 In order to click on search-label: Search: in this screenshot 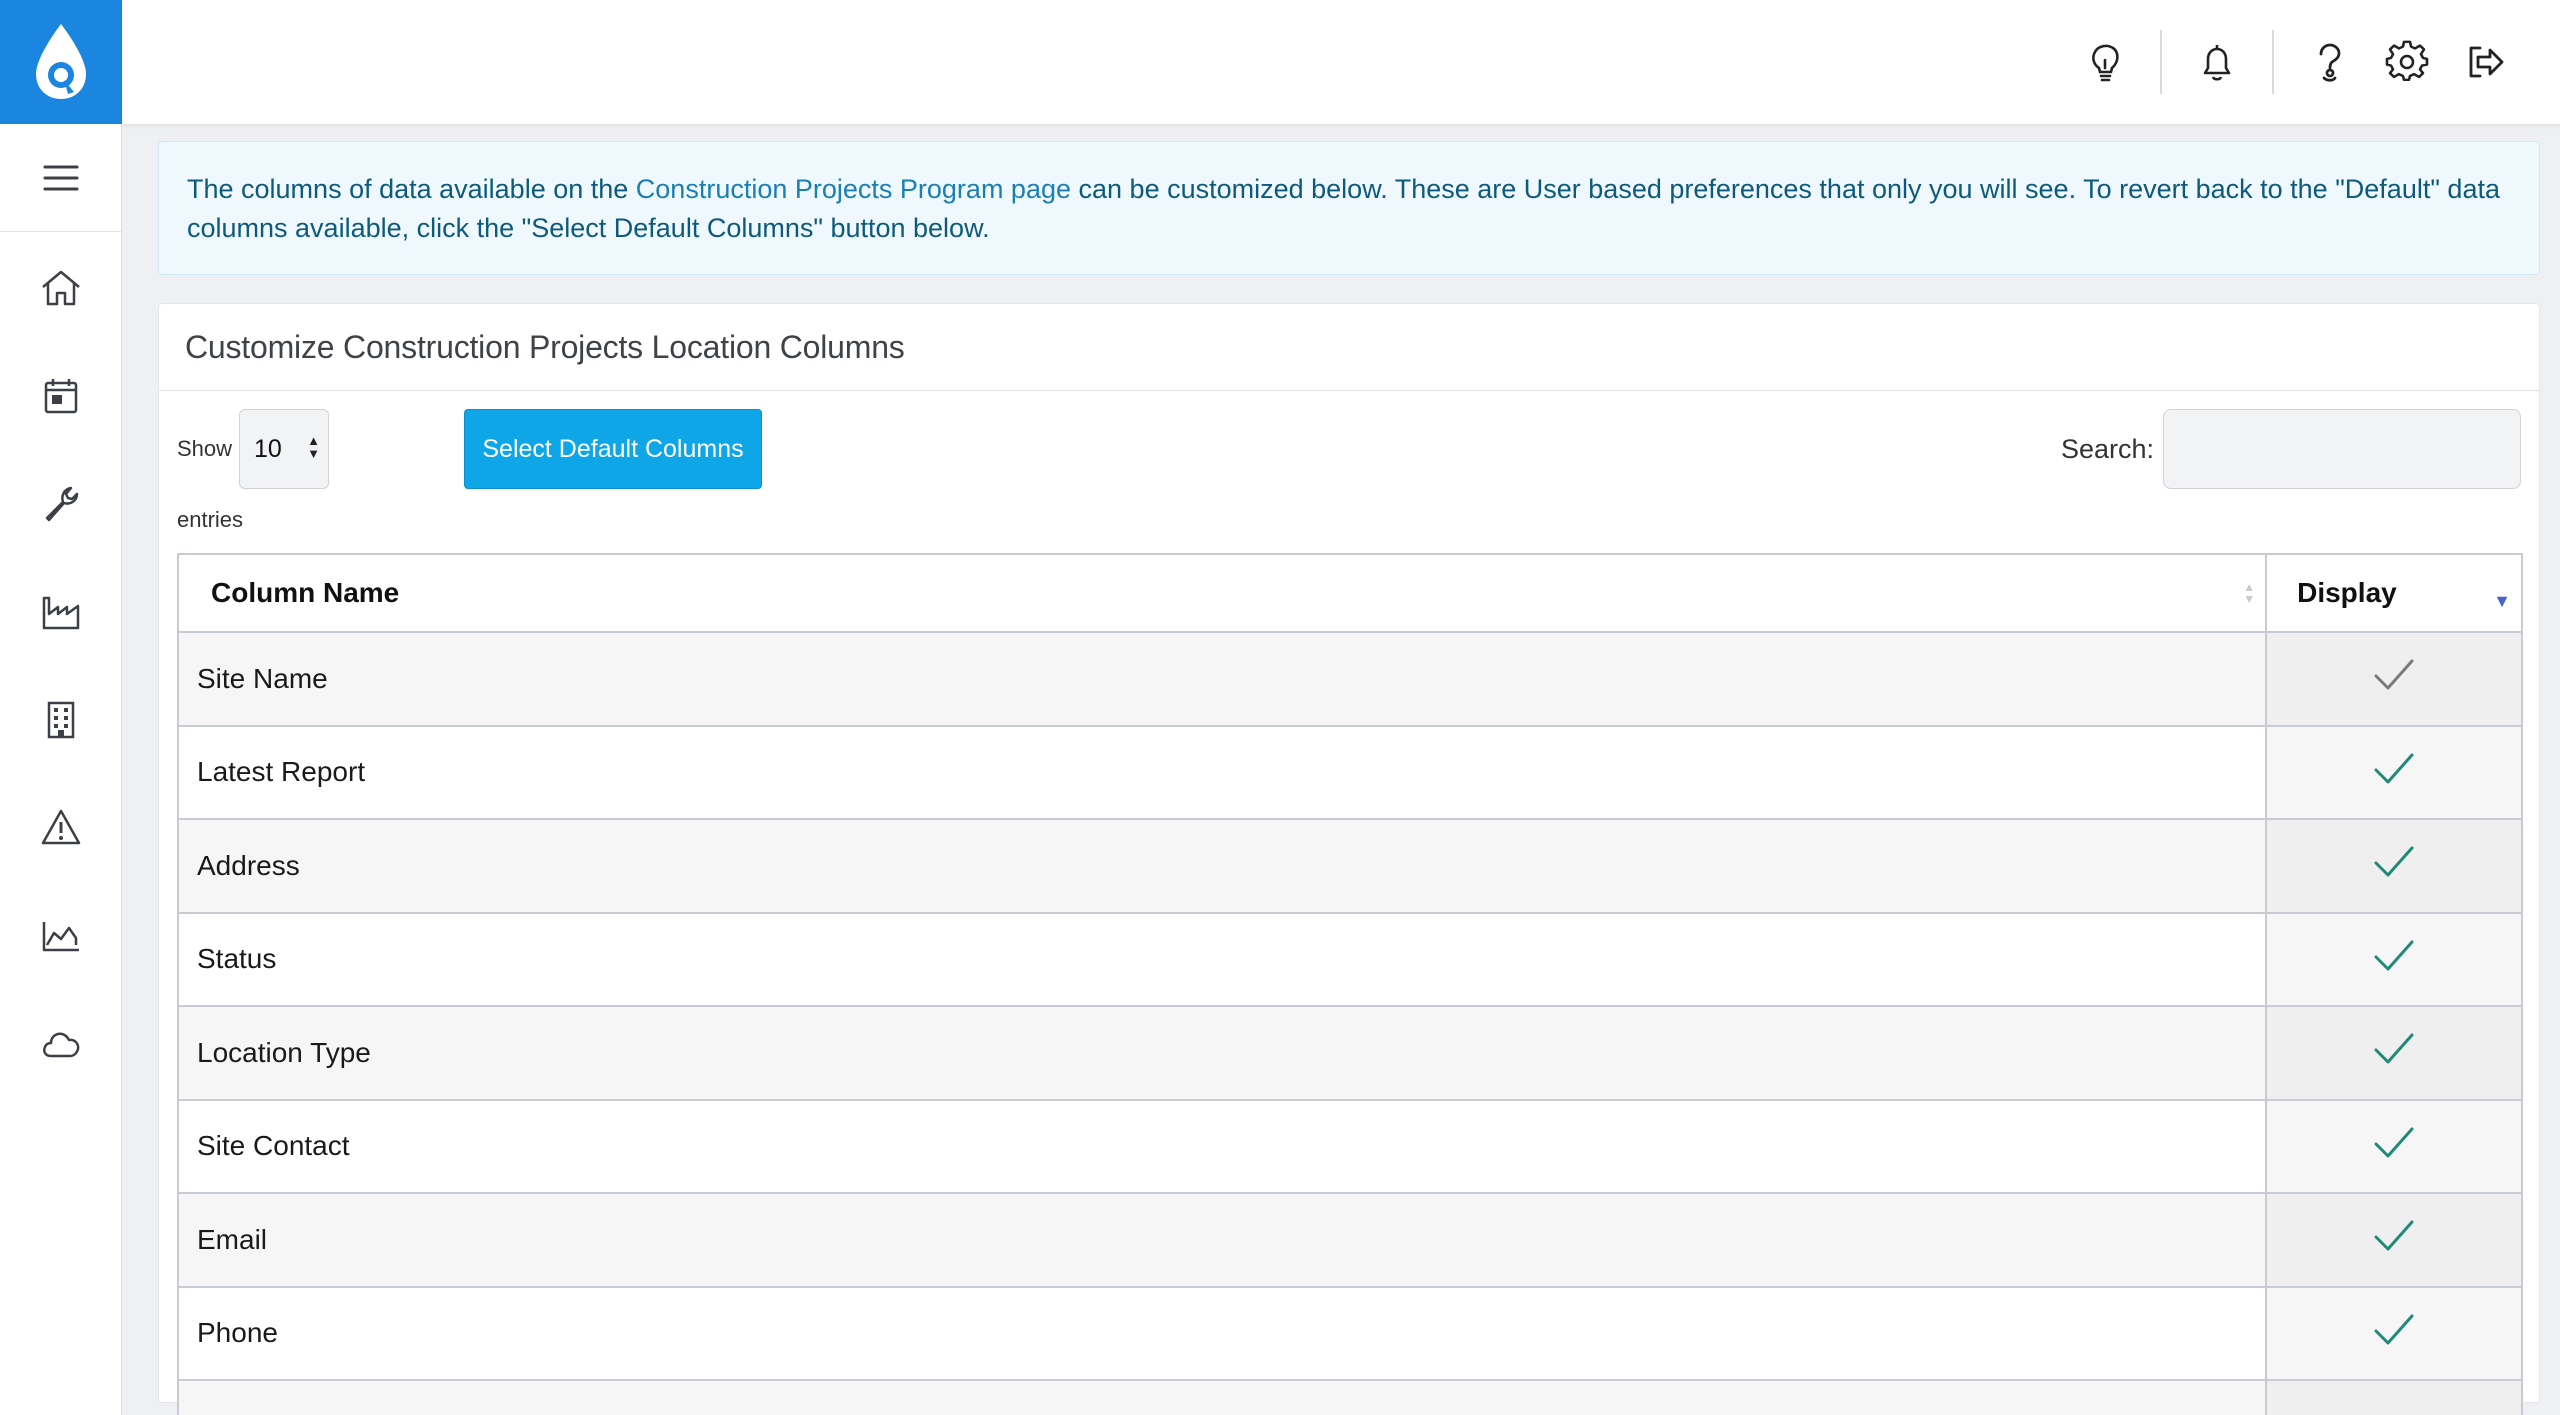, I will do `click(2107, 449)`.